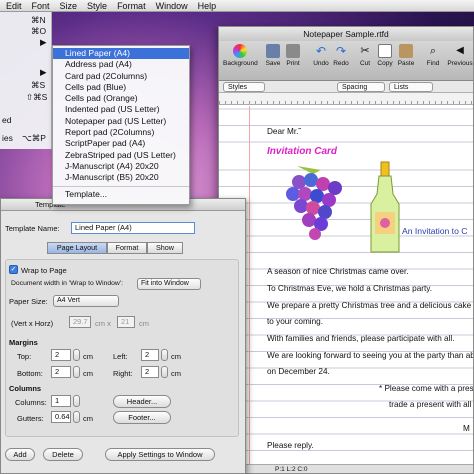  What do you see at coordinates (38, 85) in the screenshot?
I see `shortcut-save: ⌘S` at bounding box center [38, 85].